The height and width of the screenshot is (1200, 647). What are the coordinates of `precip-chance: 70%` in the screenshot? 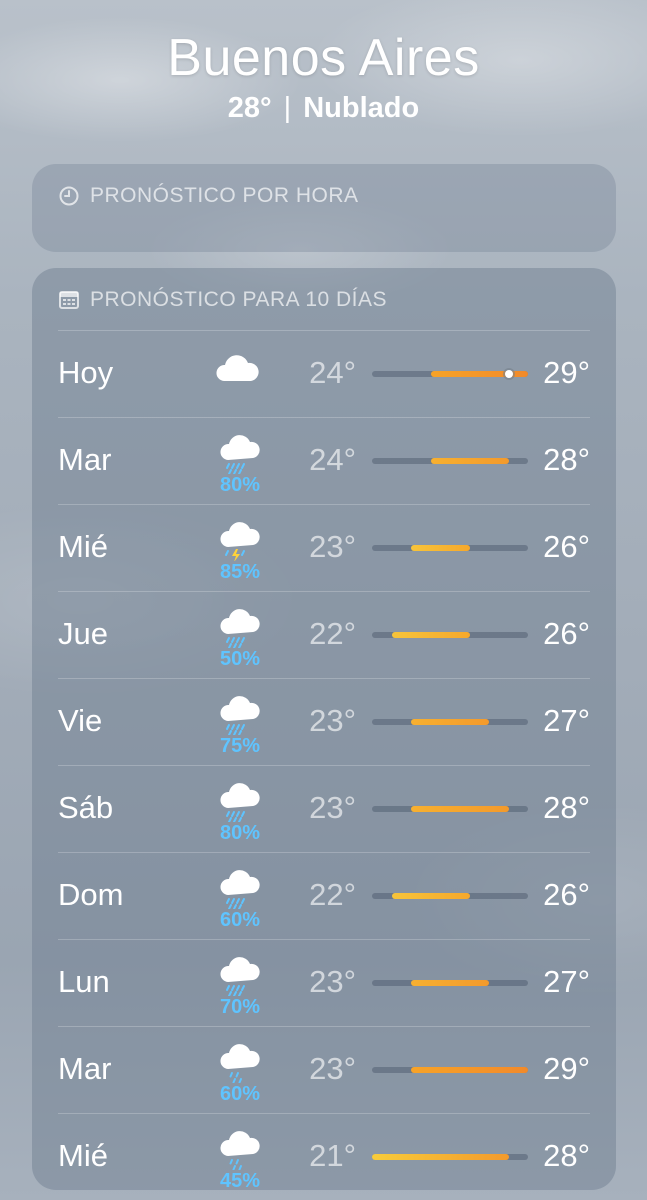 It's located at (240, 1007).